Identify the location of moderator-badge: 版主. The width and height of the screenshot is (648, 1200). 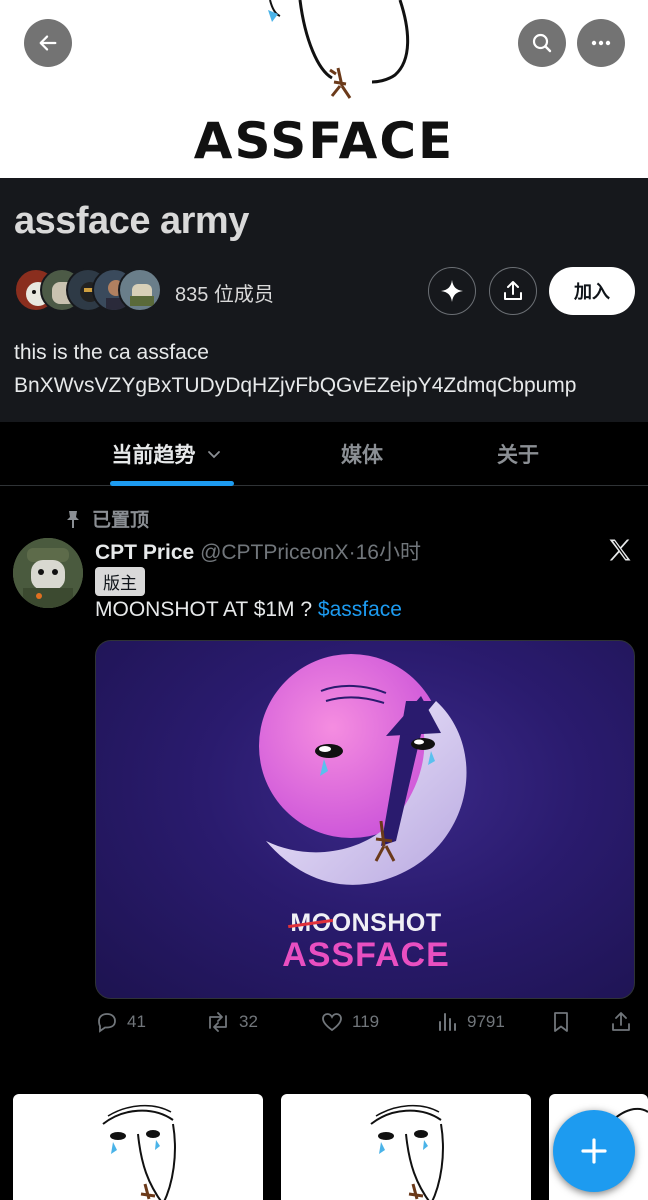
(120, 581).